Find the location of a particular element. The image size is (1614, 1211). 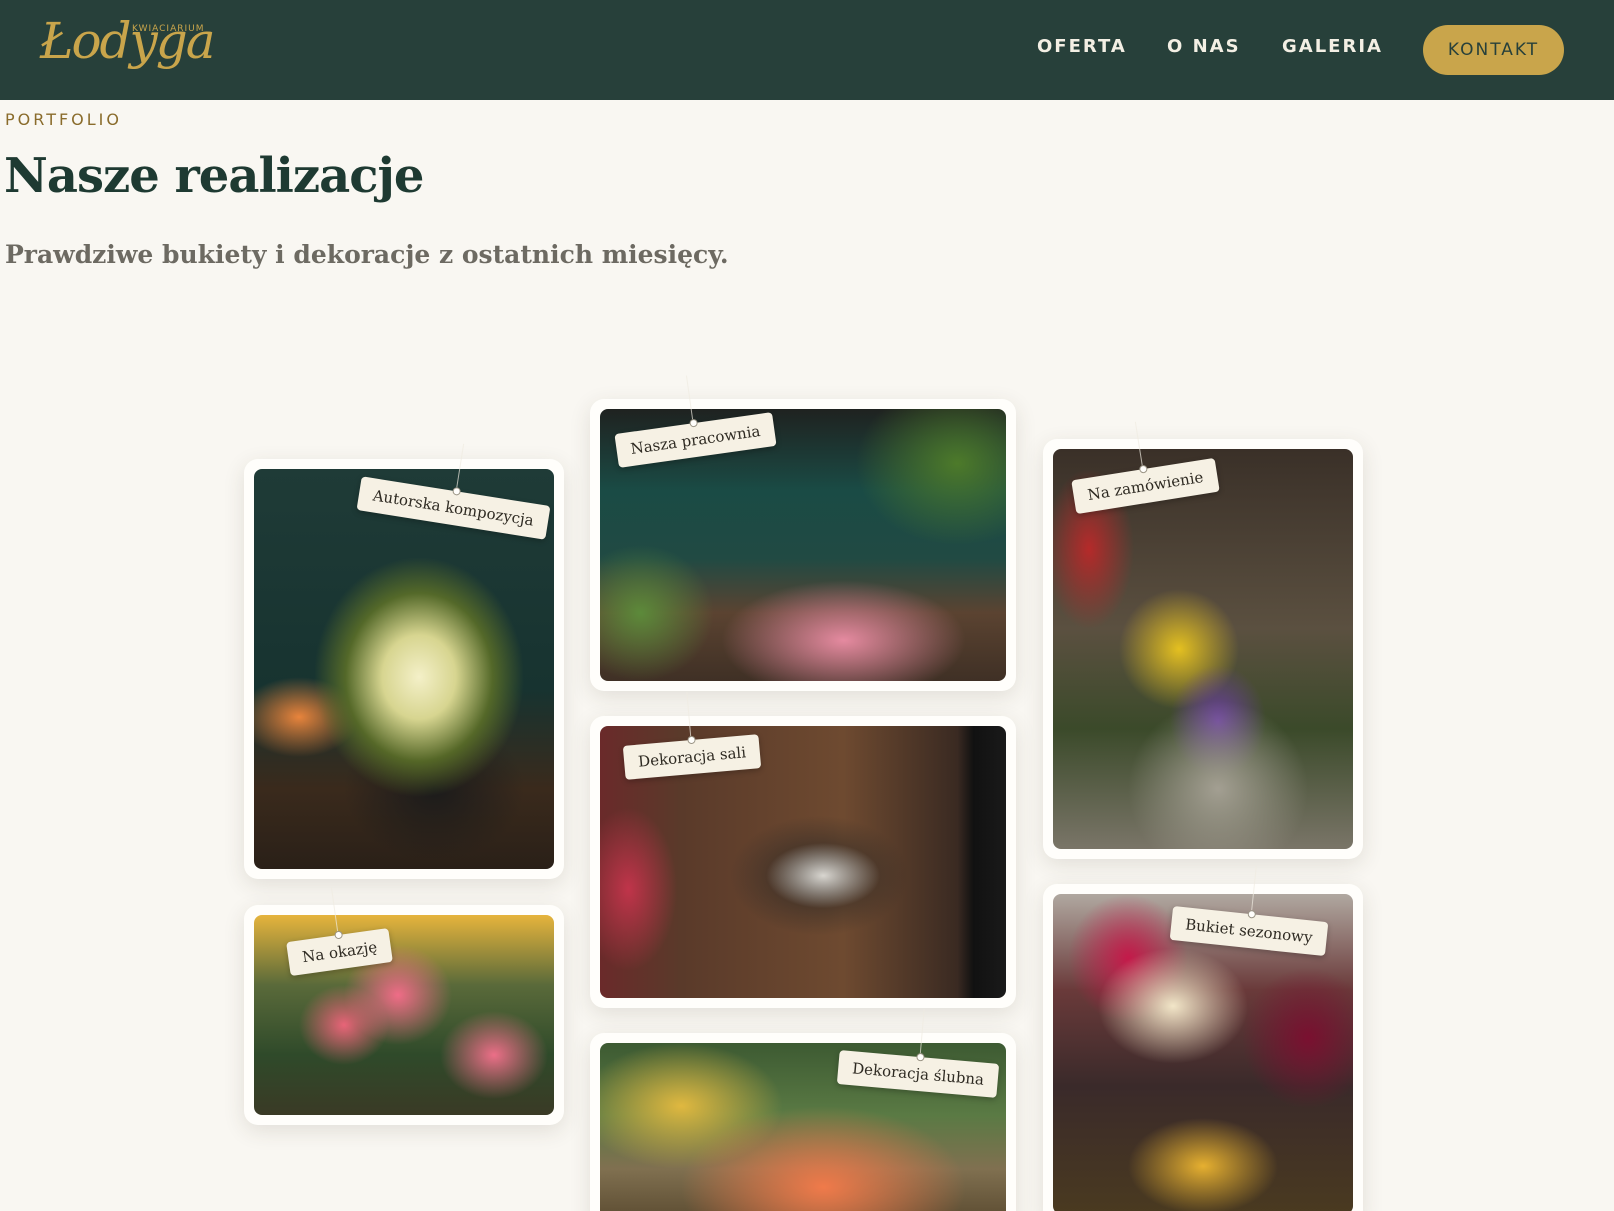

logo: Łodyga KWIACIARIUM is located at coordinates (128, 47).